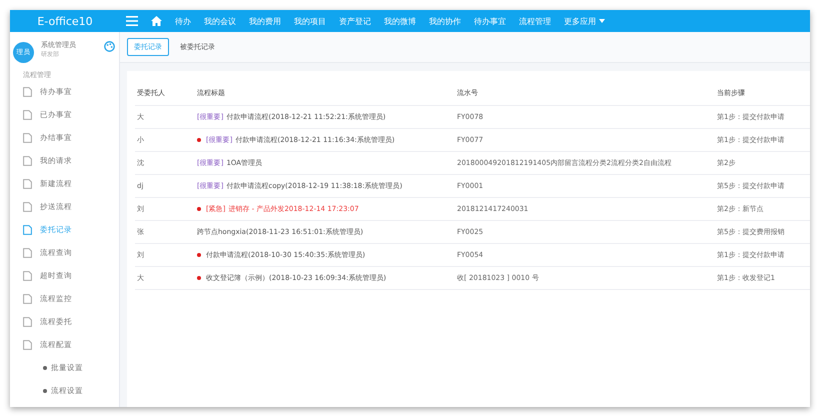  Describe the element at coordinates (490, 21) in the screenshot. I see `nav-link: 待办事宜` at that location.